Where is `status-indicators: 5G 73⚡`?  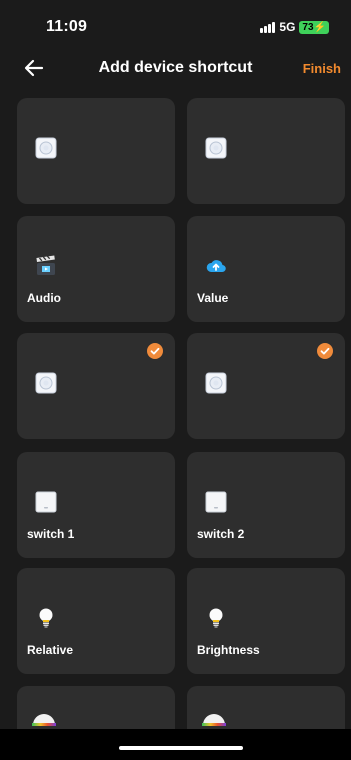 status-indicators: 5G 73⚡ is located at coordinates (294, 27).